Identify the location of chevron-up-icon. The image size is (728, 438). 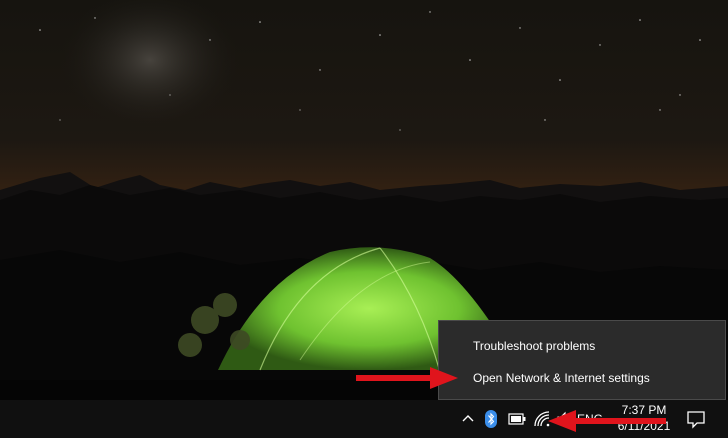
(468, 419).